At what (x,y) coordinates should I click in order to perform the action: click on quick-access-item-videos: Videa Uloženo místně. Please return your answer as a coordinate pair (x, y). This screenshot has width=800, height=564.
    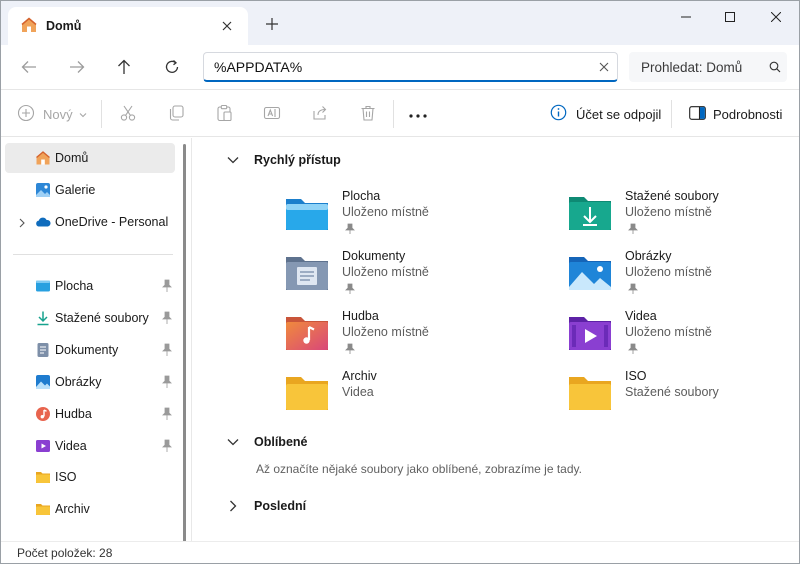
    Looking at the image, I should click on (684, 335).